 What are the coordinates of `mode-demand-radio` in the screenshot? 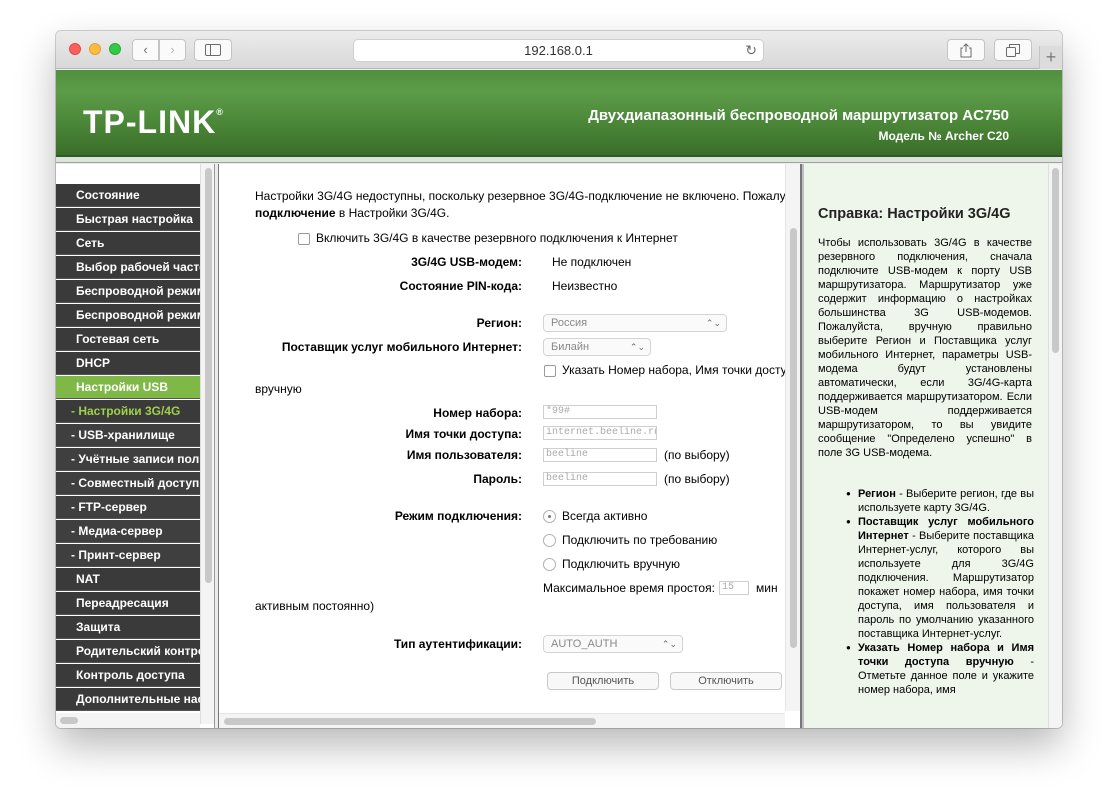 It's located at (549, 540).